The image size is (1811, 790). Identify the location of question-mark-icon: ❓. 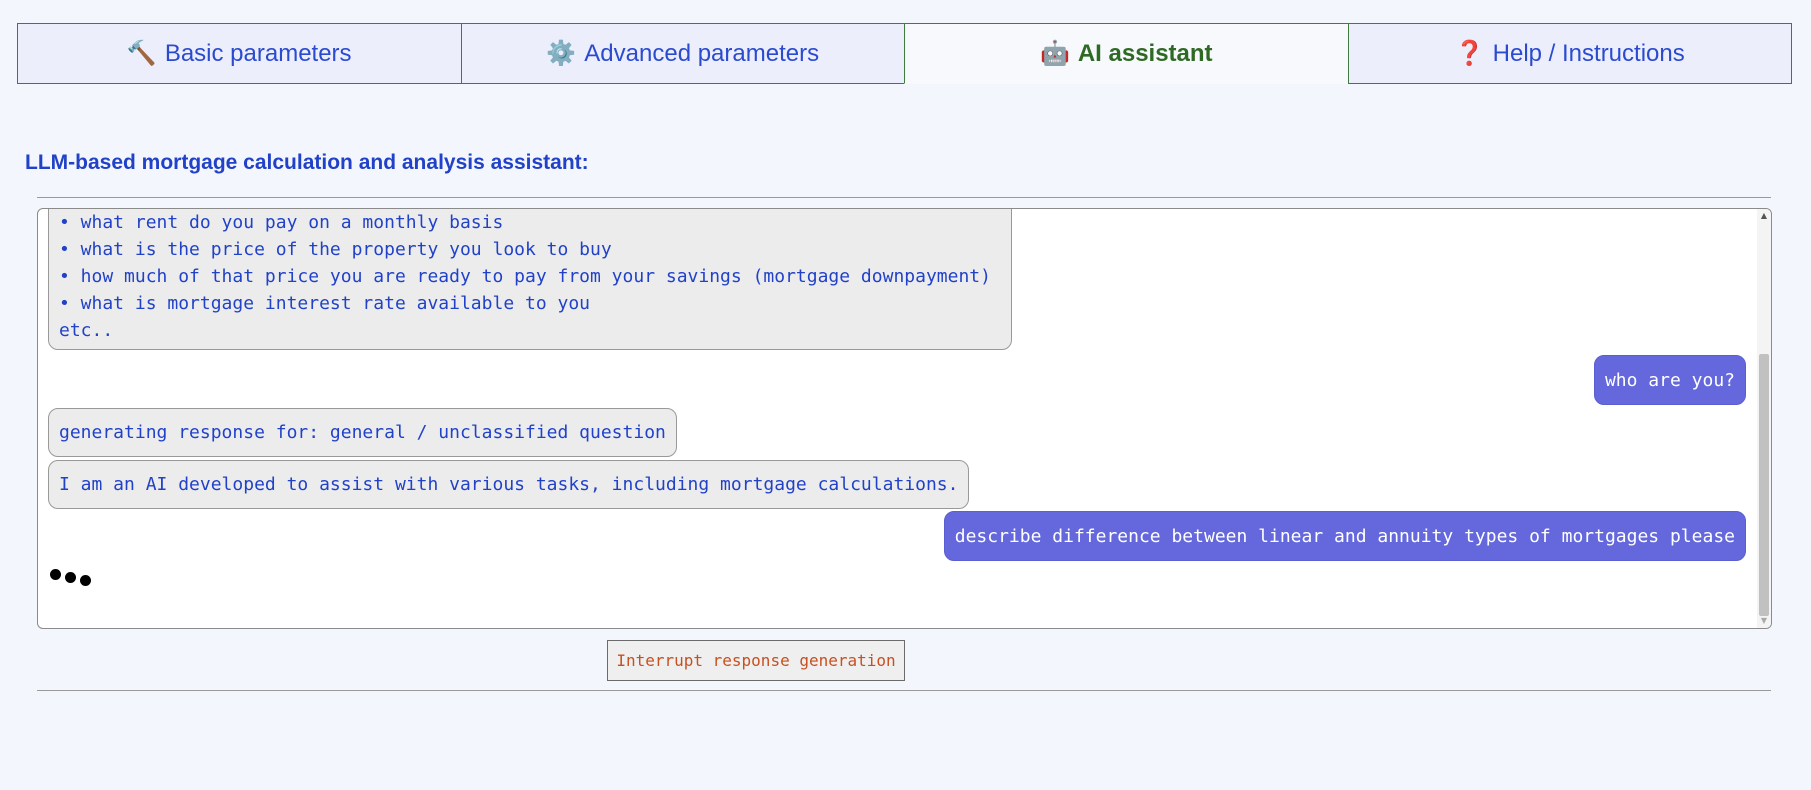
(1469, 53).